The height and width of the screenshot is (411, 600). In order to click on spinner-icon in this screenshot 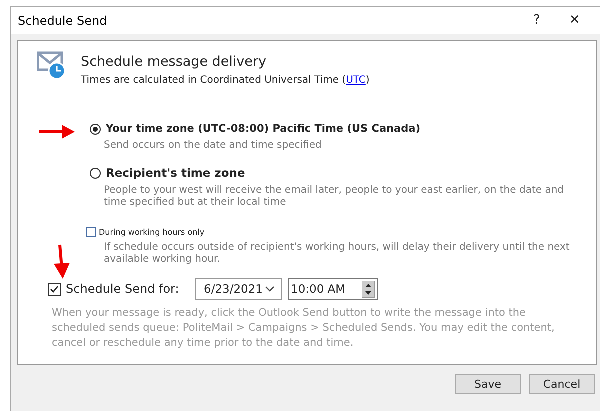, I will do `click(368, 289)`.